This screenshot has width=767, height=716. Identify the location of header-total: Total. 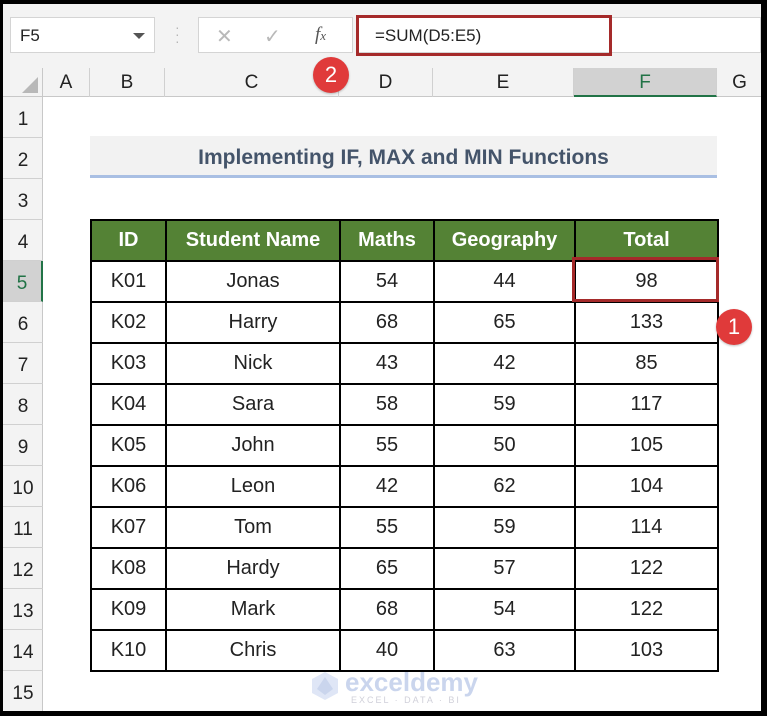
(646, 240).